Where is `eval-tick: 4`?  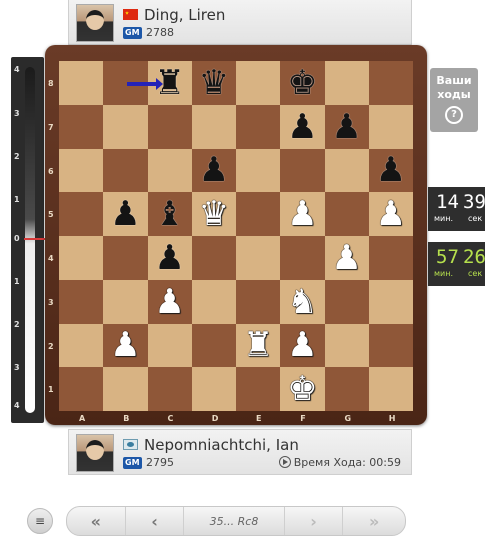
eval-tick: 4 is located at coordinates (17, 405).